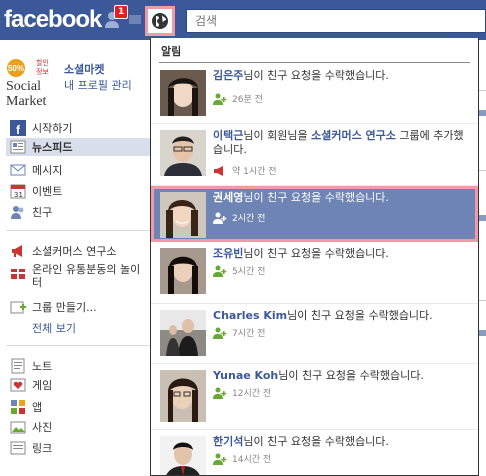 The width and height of the screenshot is (486, 476). What do you see at coordinates (18, 128) in the screenshot?
I see `facebook-icon: f` at bounding box center [18, 128].